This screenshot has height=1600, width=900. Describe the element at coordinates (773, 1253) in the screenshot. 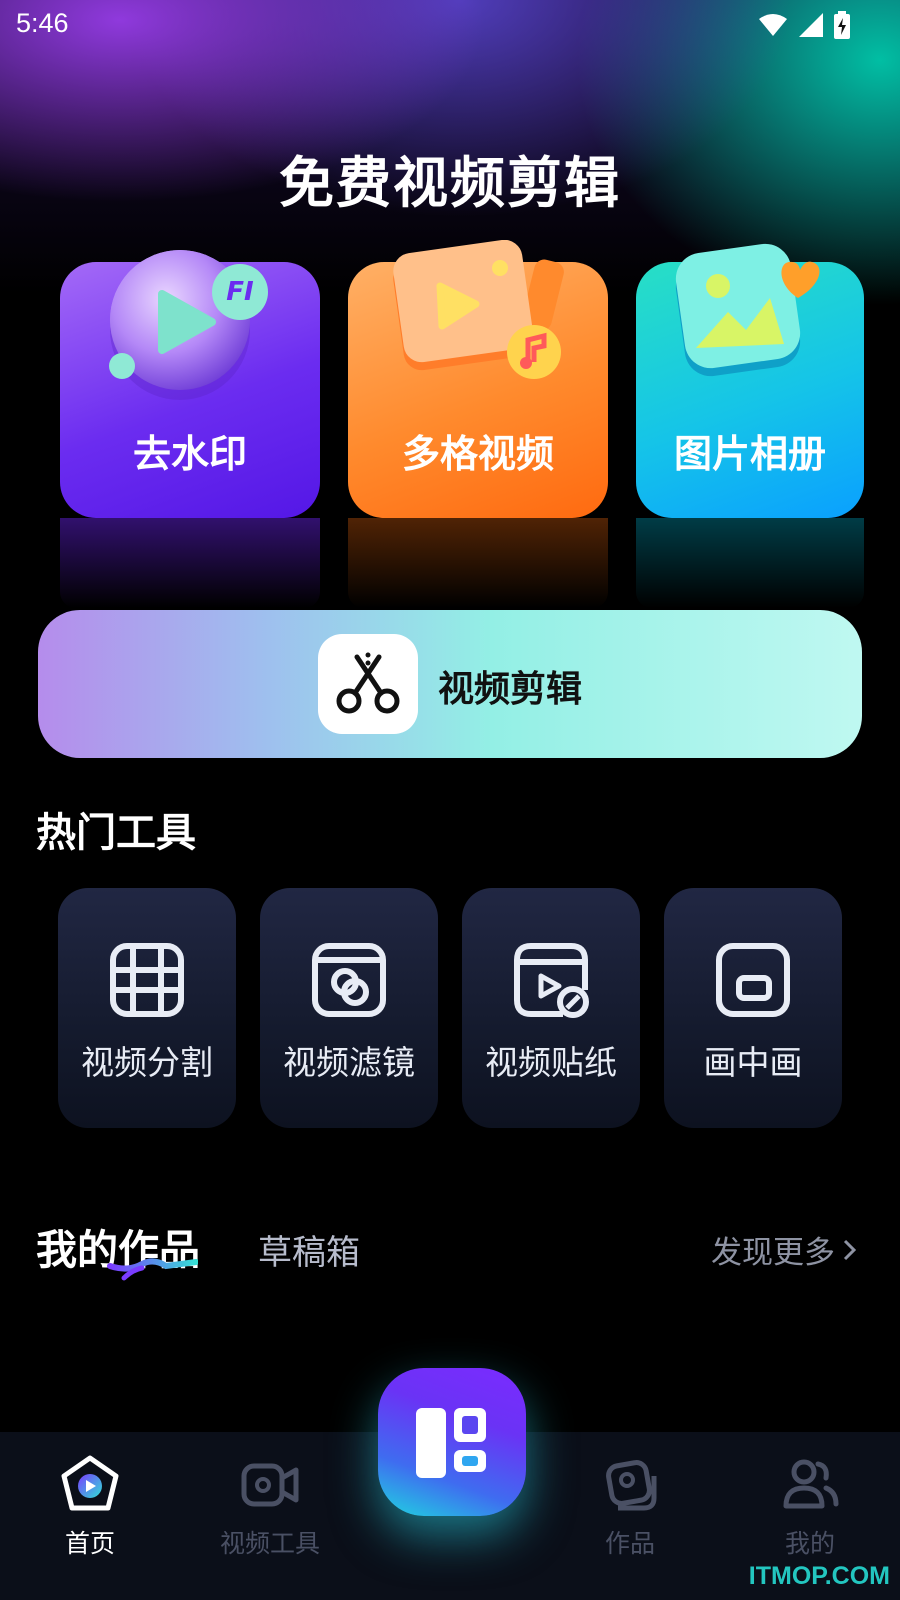

I see `discover-more-label: 发现更多` at that location.